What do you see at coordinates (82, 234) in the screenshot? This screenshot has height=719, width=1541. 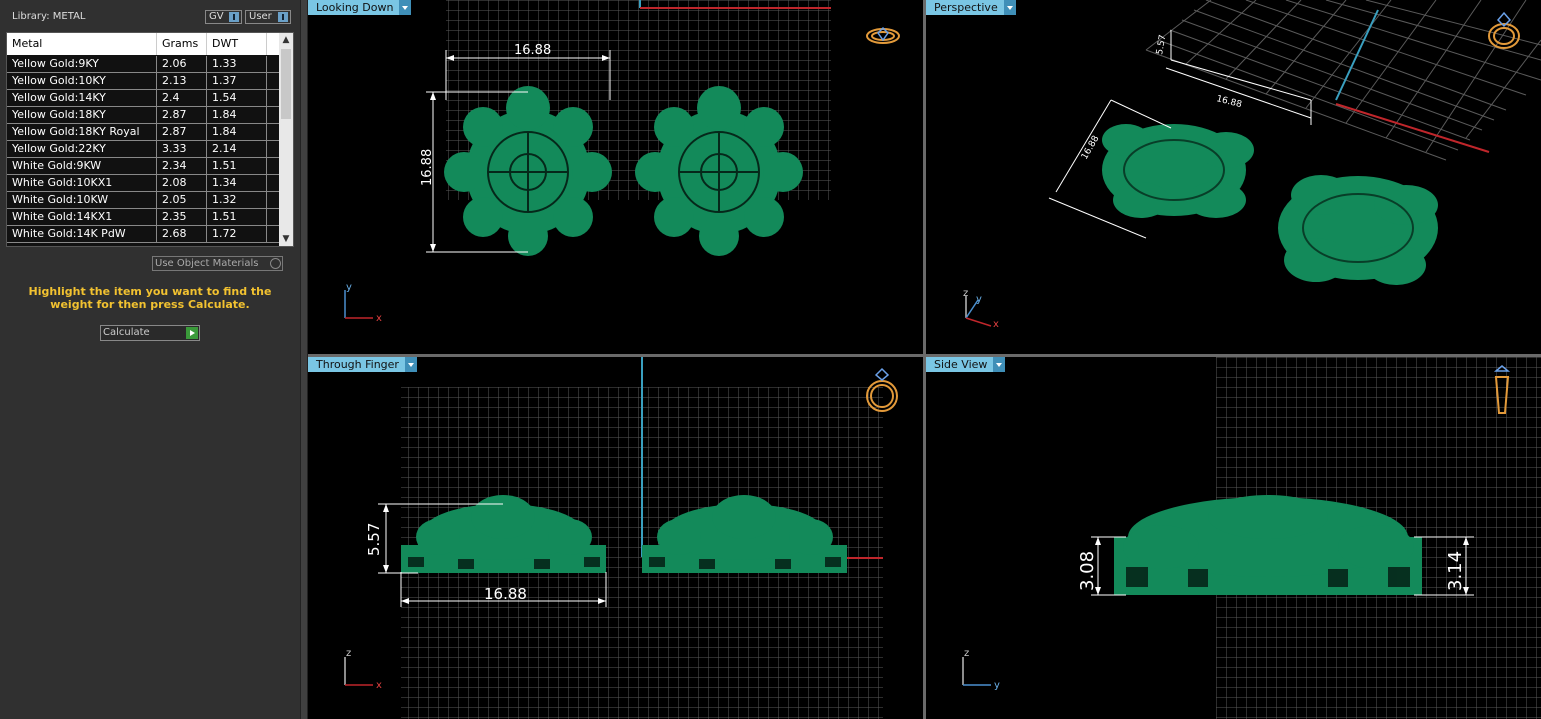 I see `metal-name: White Gold:14K PdW` at bounding box center [82, 234].